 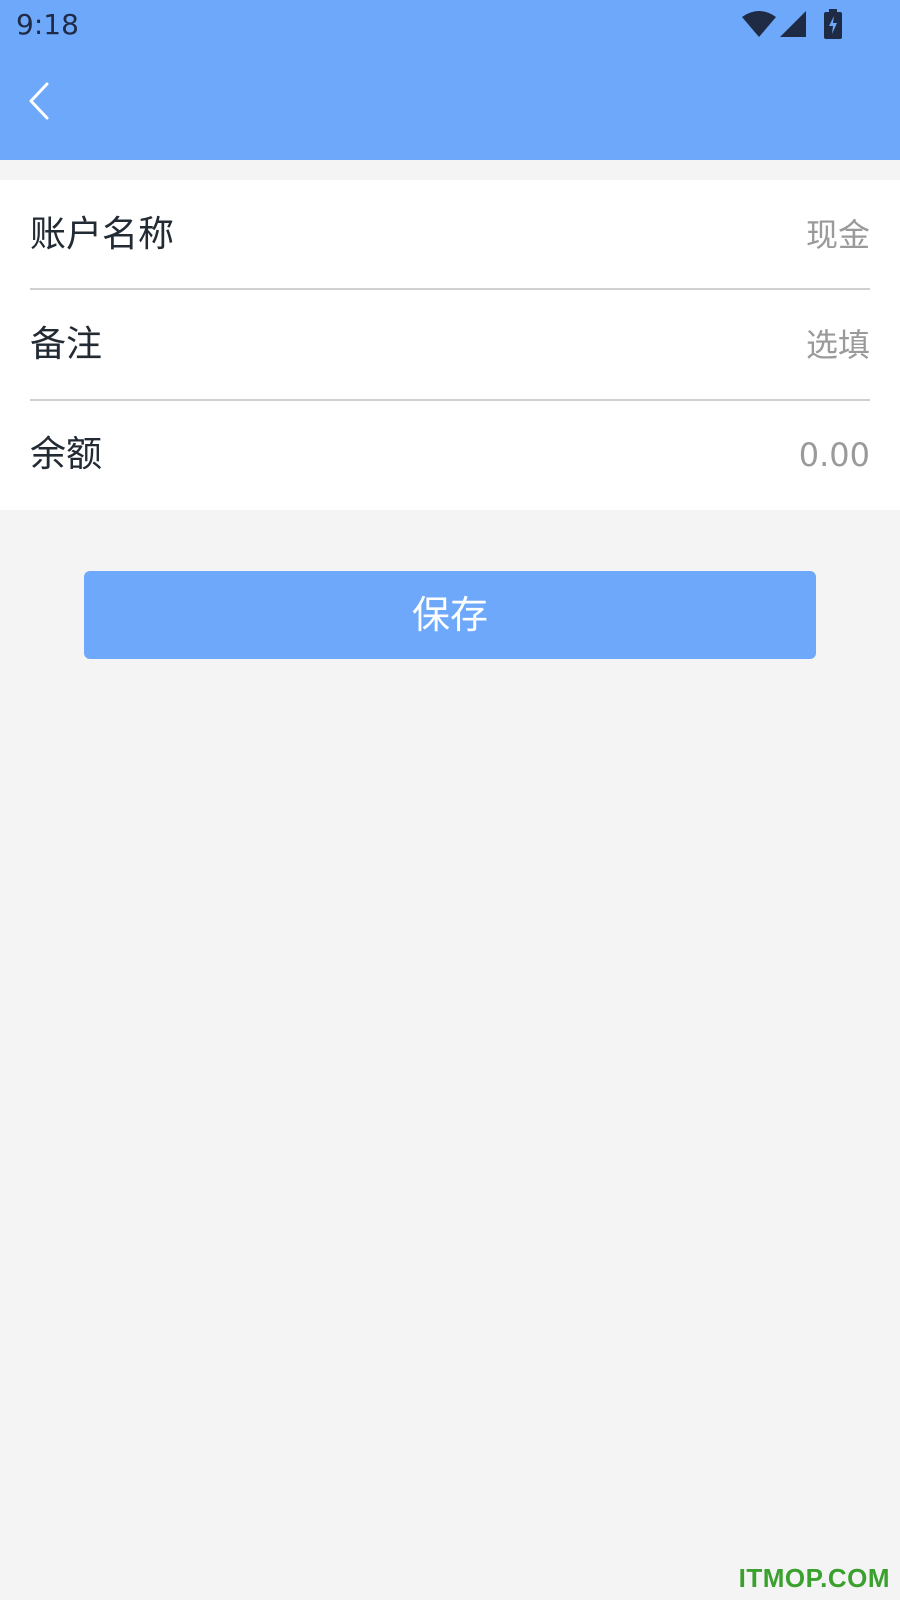 What do you see at coordinates (450, 615) in the screenshot?
I see `save-button: 保存` at bounding box center [450, 615].